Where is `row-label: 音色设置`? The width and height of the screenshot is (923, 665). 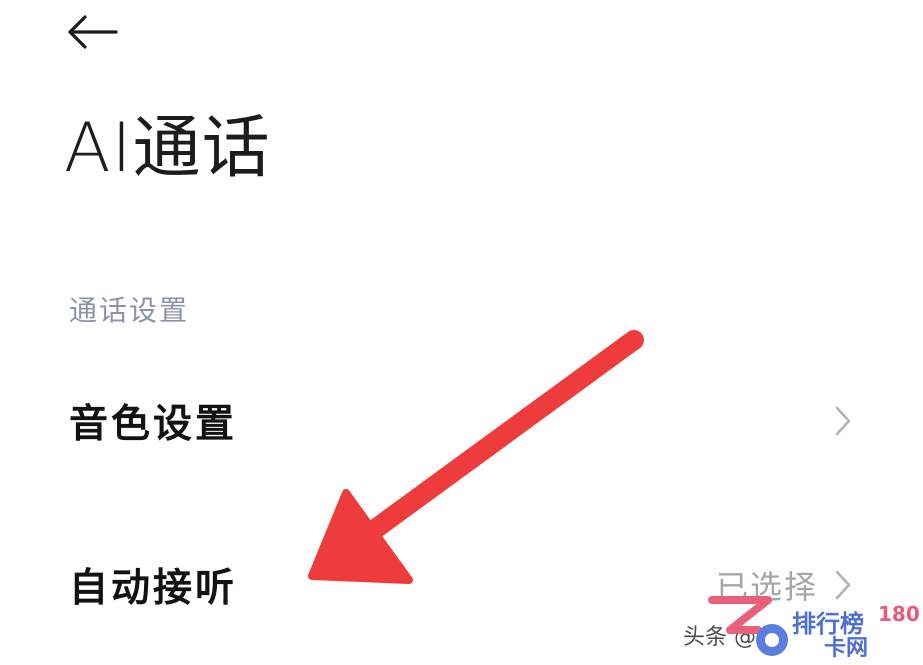
row-label: 音色设置 is located at coordinates (153, 424).